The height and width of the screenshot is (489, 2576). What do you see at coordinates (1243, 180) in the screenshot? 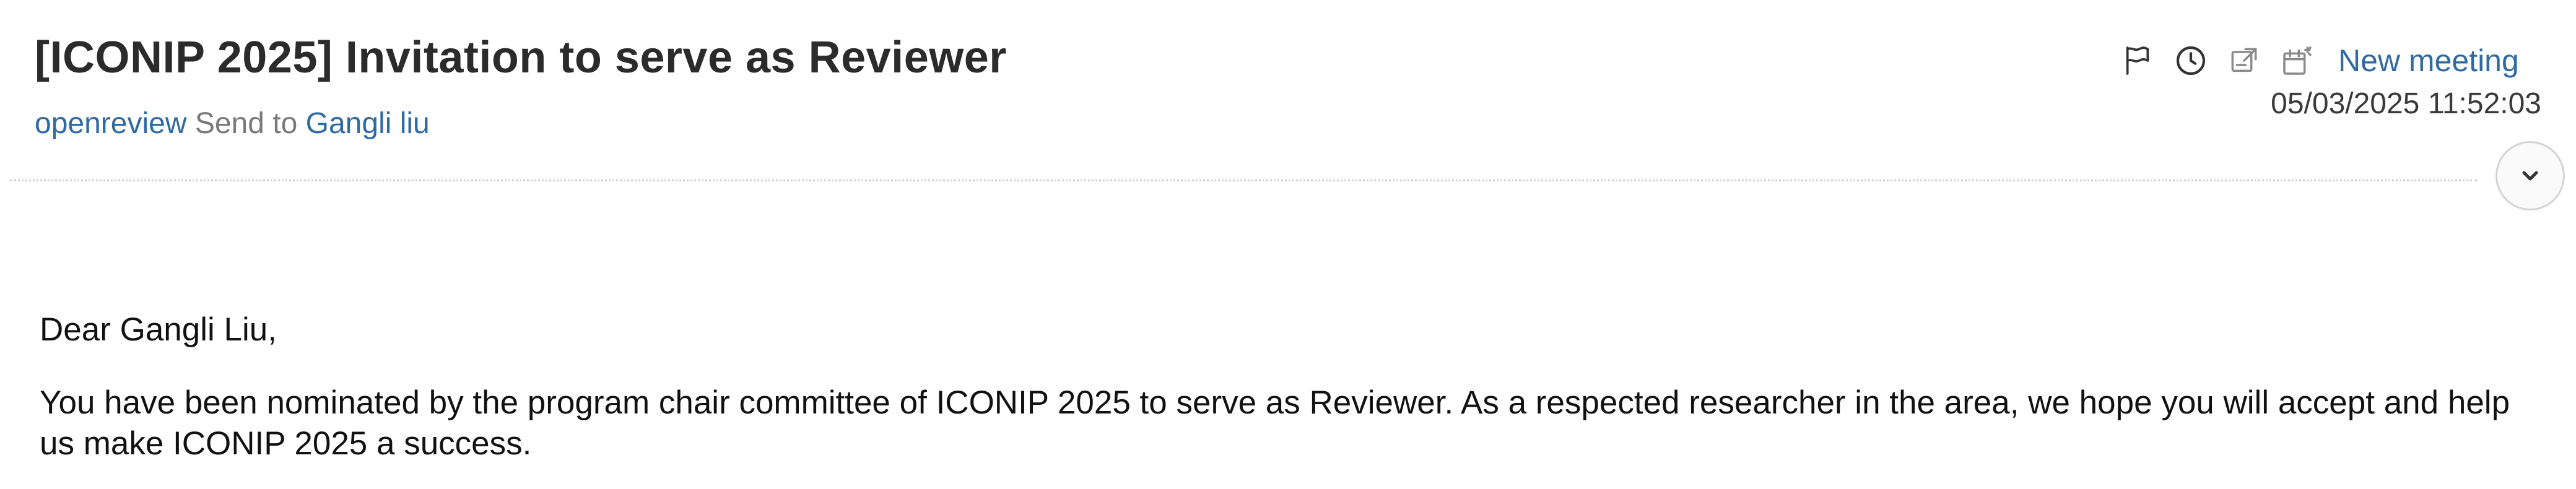
I see `header-divider` at bounding box center [1243, 180].